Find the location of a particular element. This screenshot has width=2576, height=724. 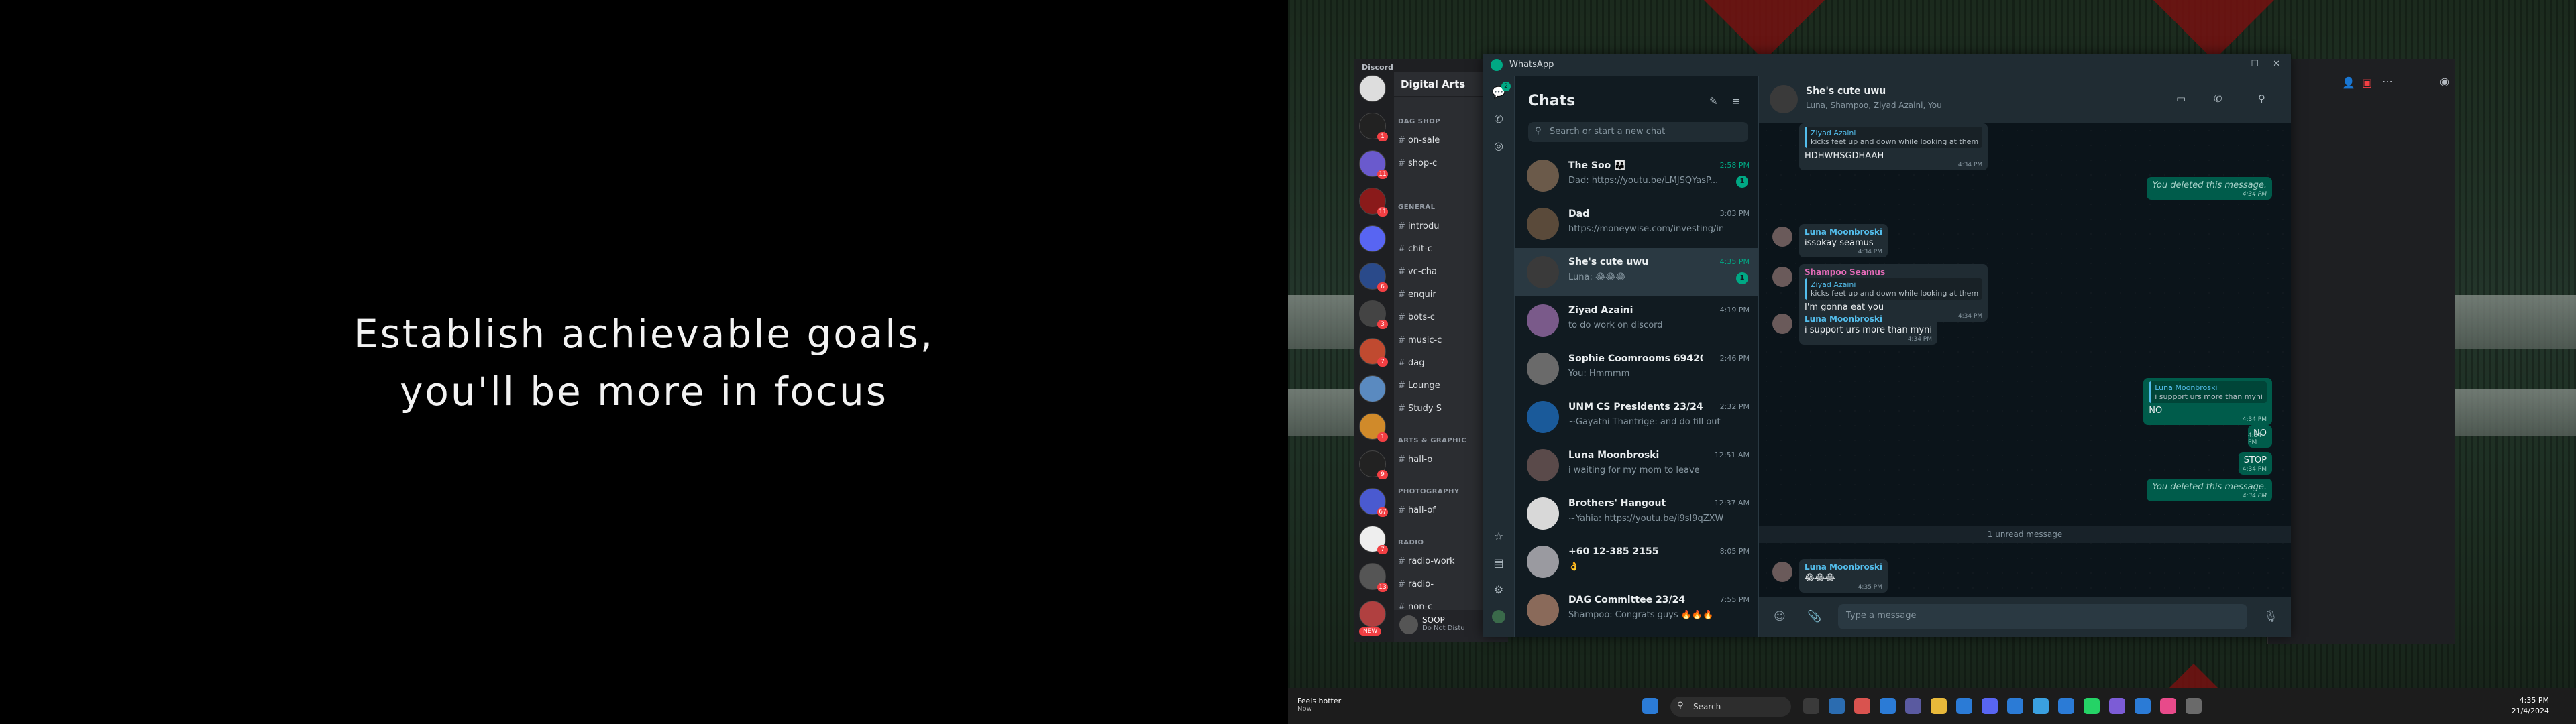

archive-icon: ▤ is located at coordinates (1498, 563).